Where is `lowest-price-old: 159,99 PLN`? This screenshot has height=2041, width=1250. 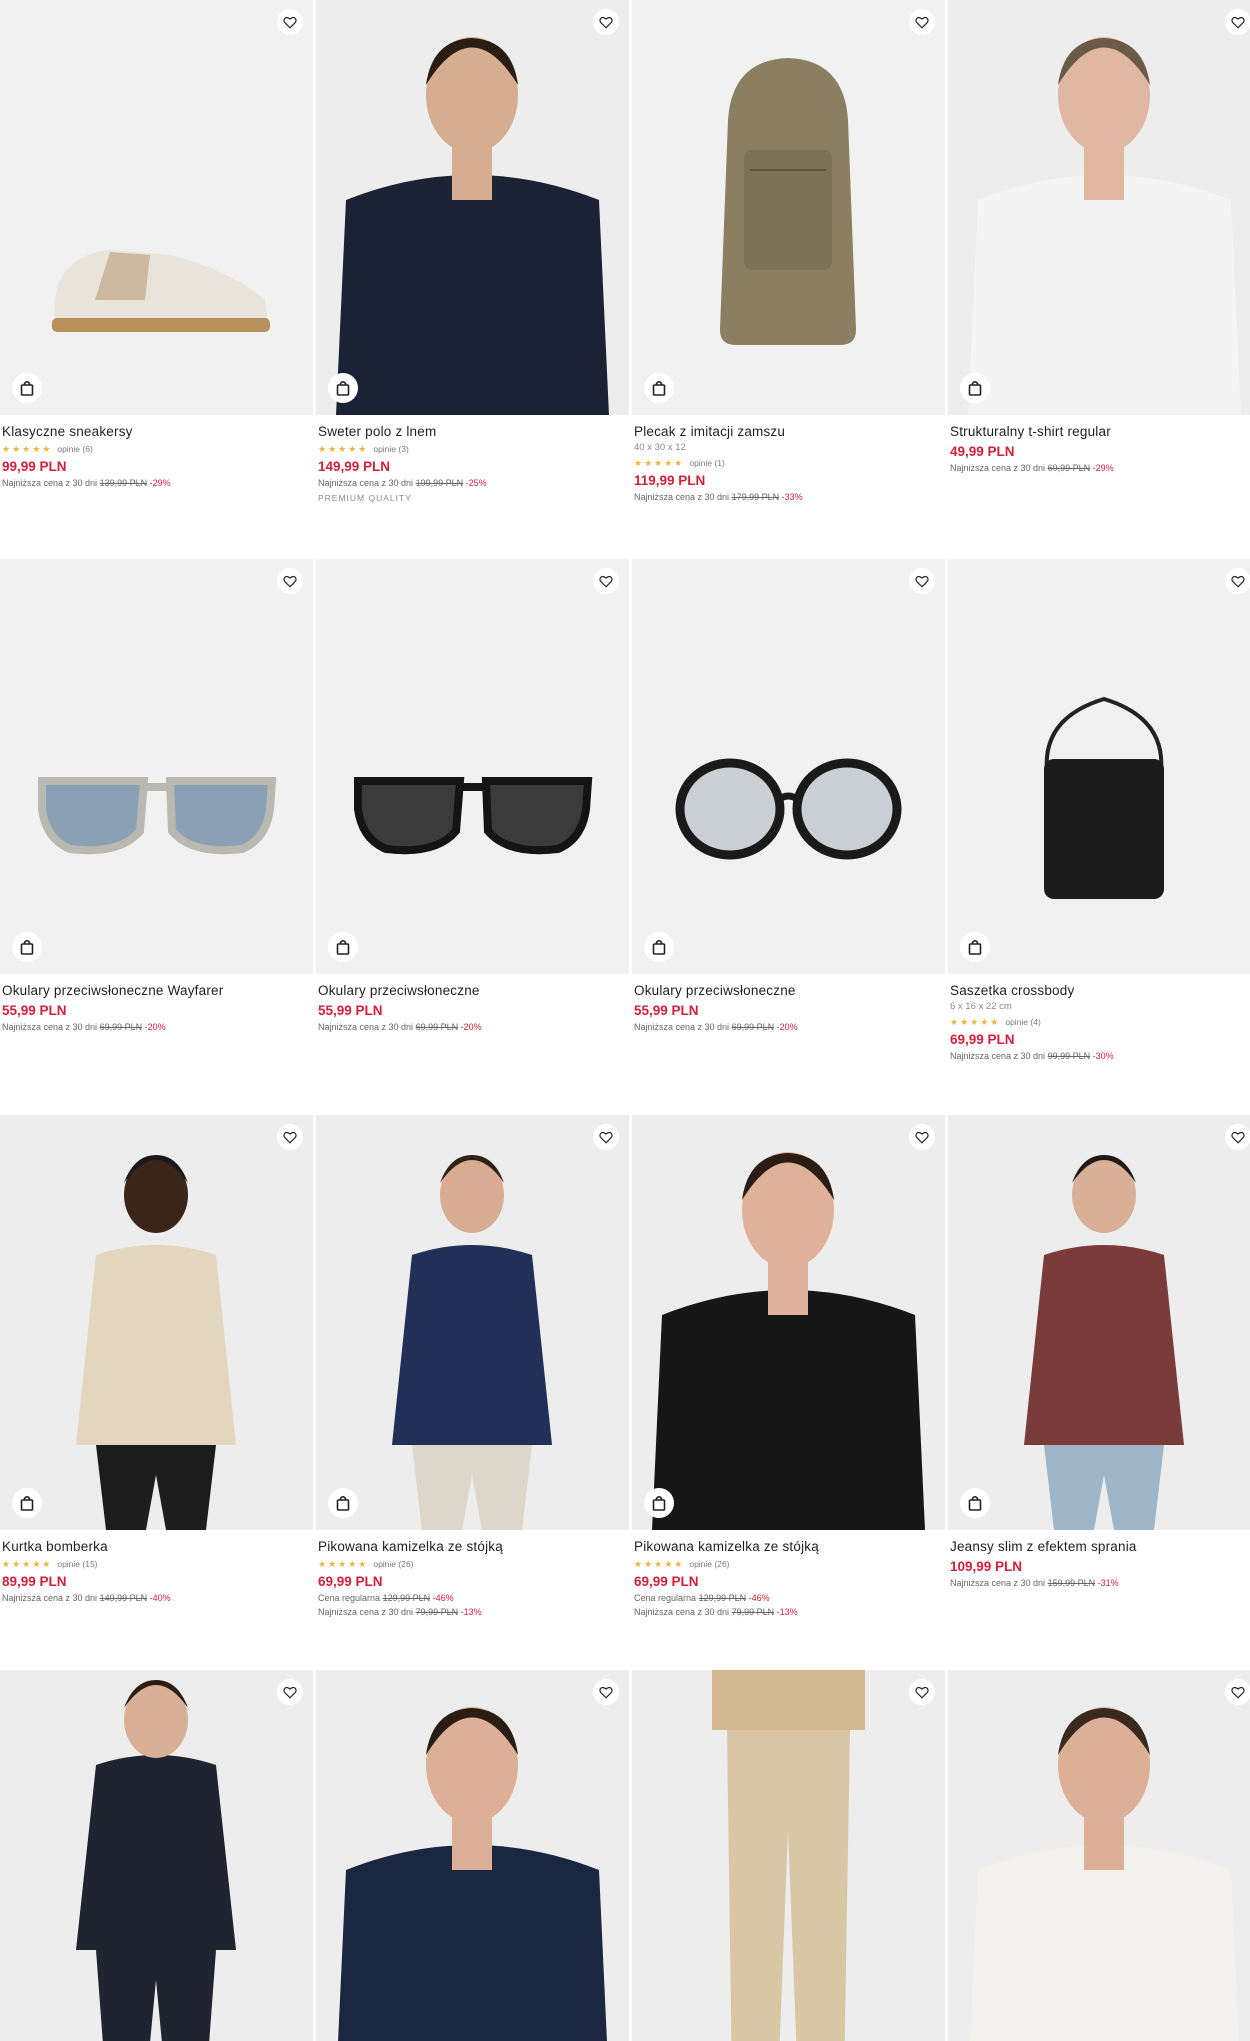 lowest-price-old: 159,99 PLN is located at coordinates (1071, 1583).